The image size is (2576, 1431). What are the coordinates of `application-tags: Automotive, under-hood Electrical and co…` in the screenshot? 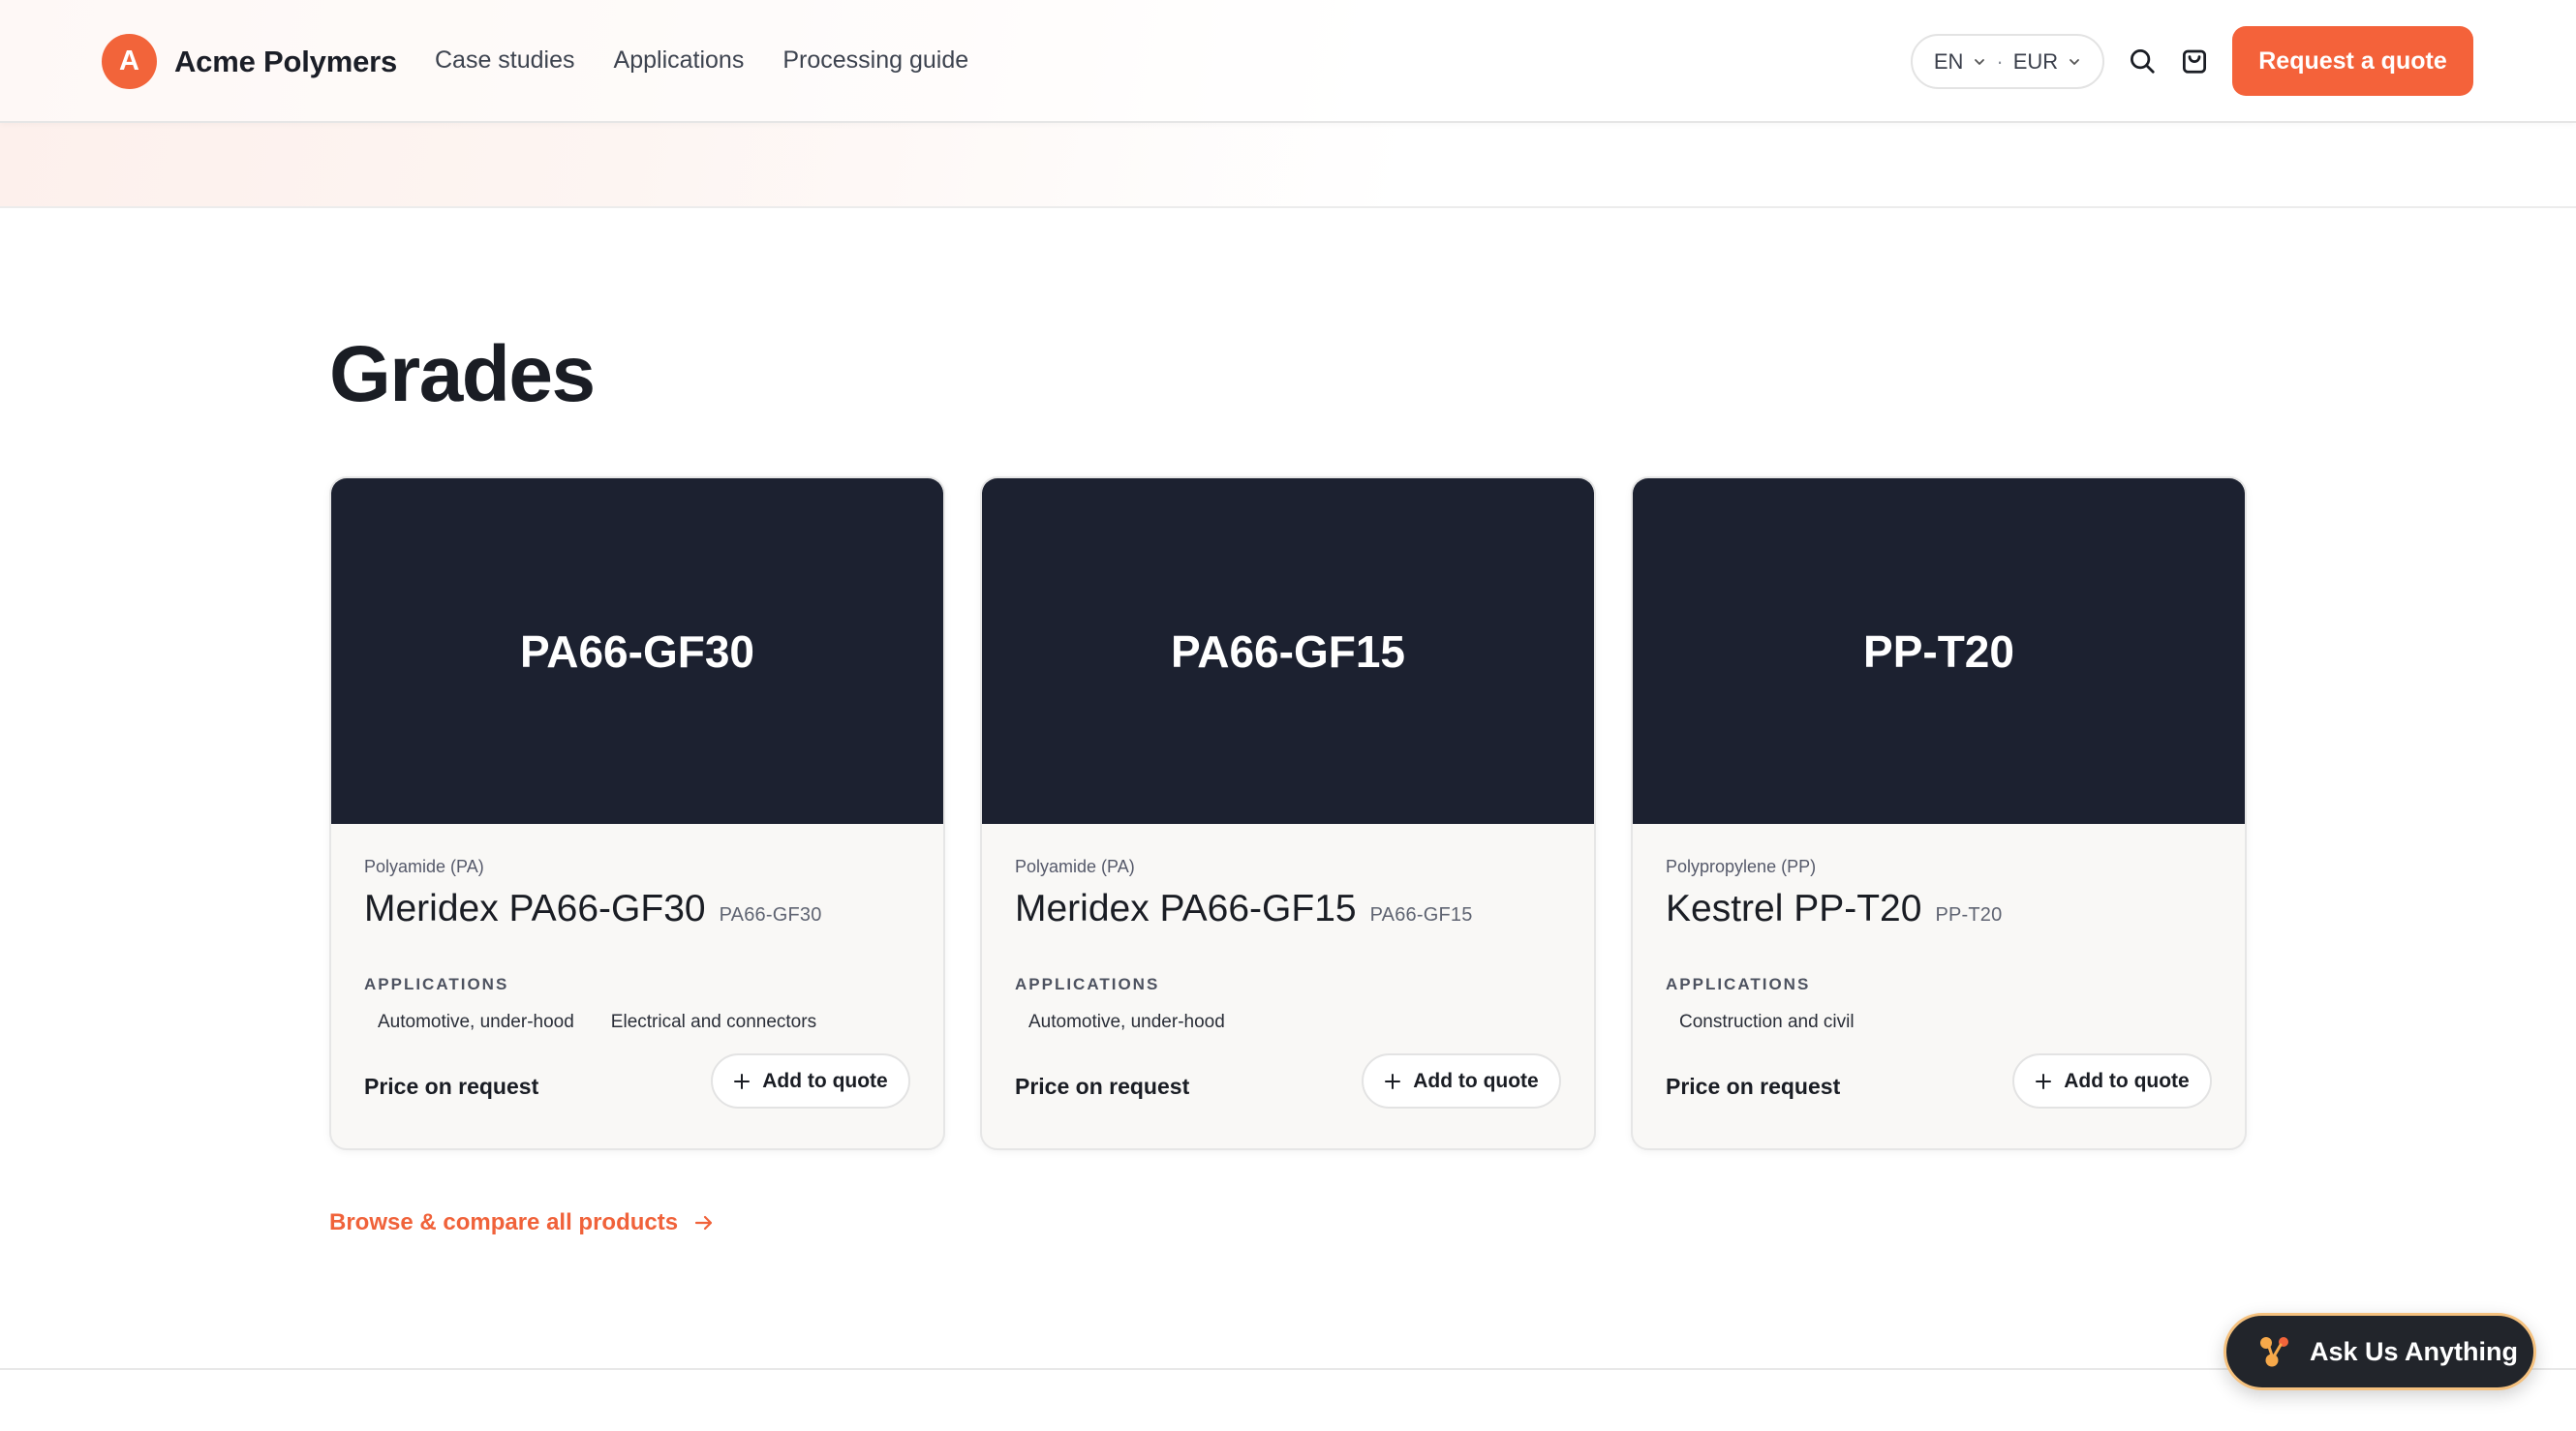 It's located at (597, 1023).